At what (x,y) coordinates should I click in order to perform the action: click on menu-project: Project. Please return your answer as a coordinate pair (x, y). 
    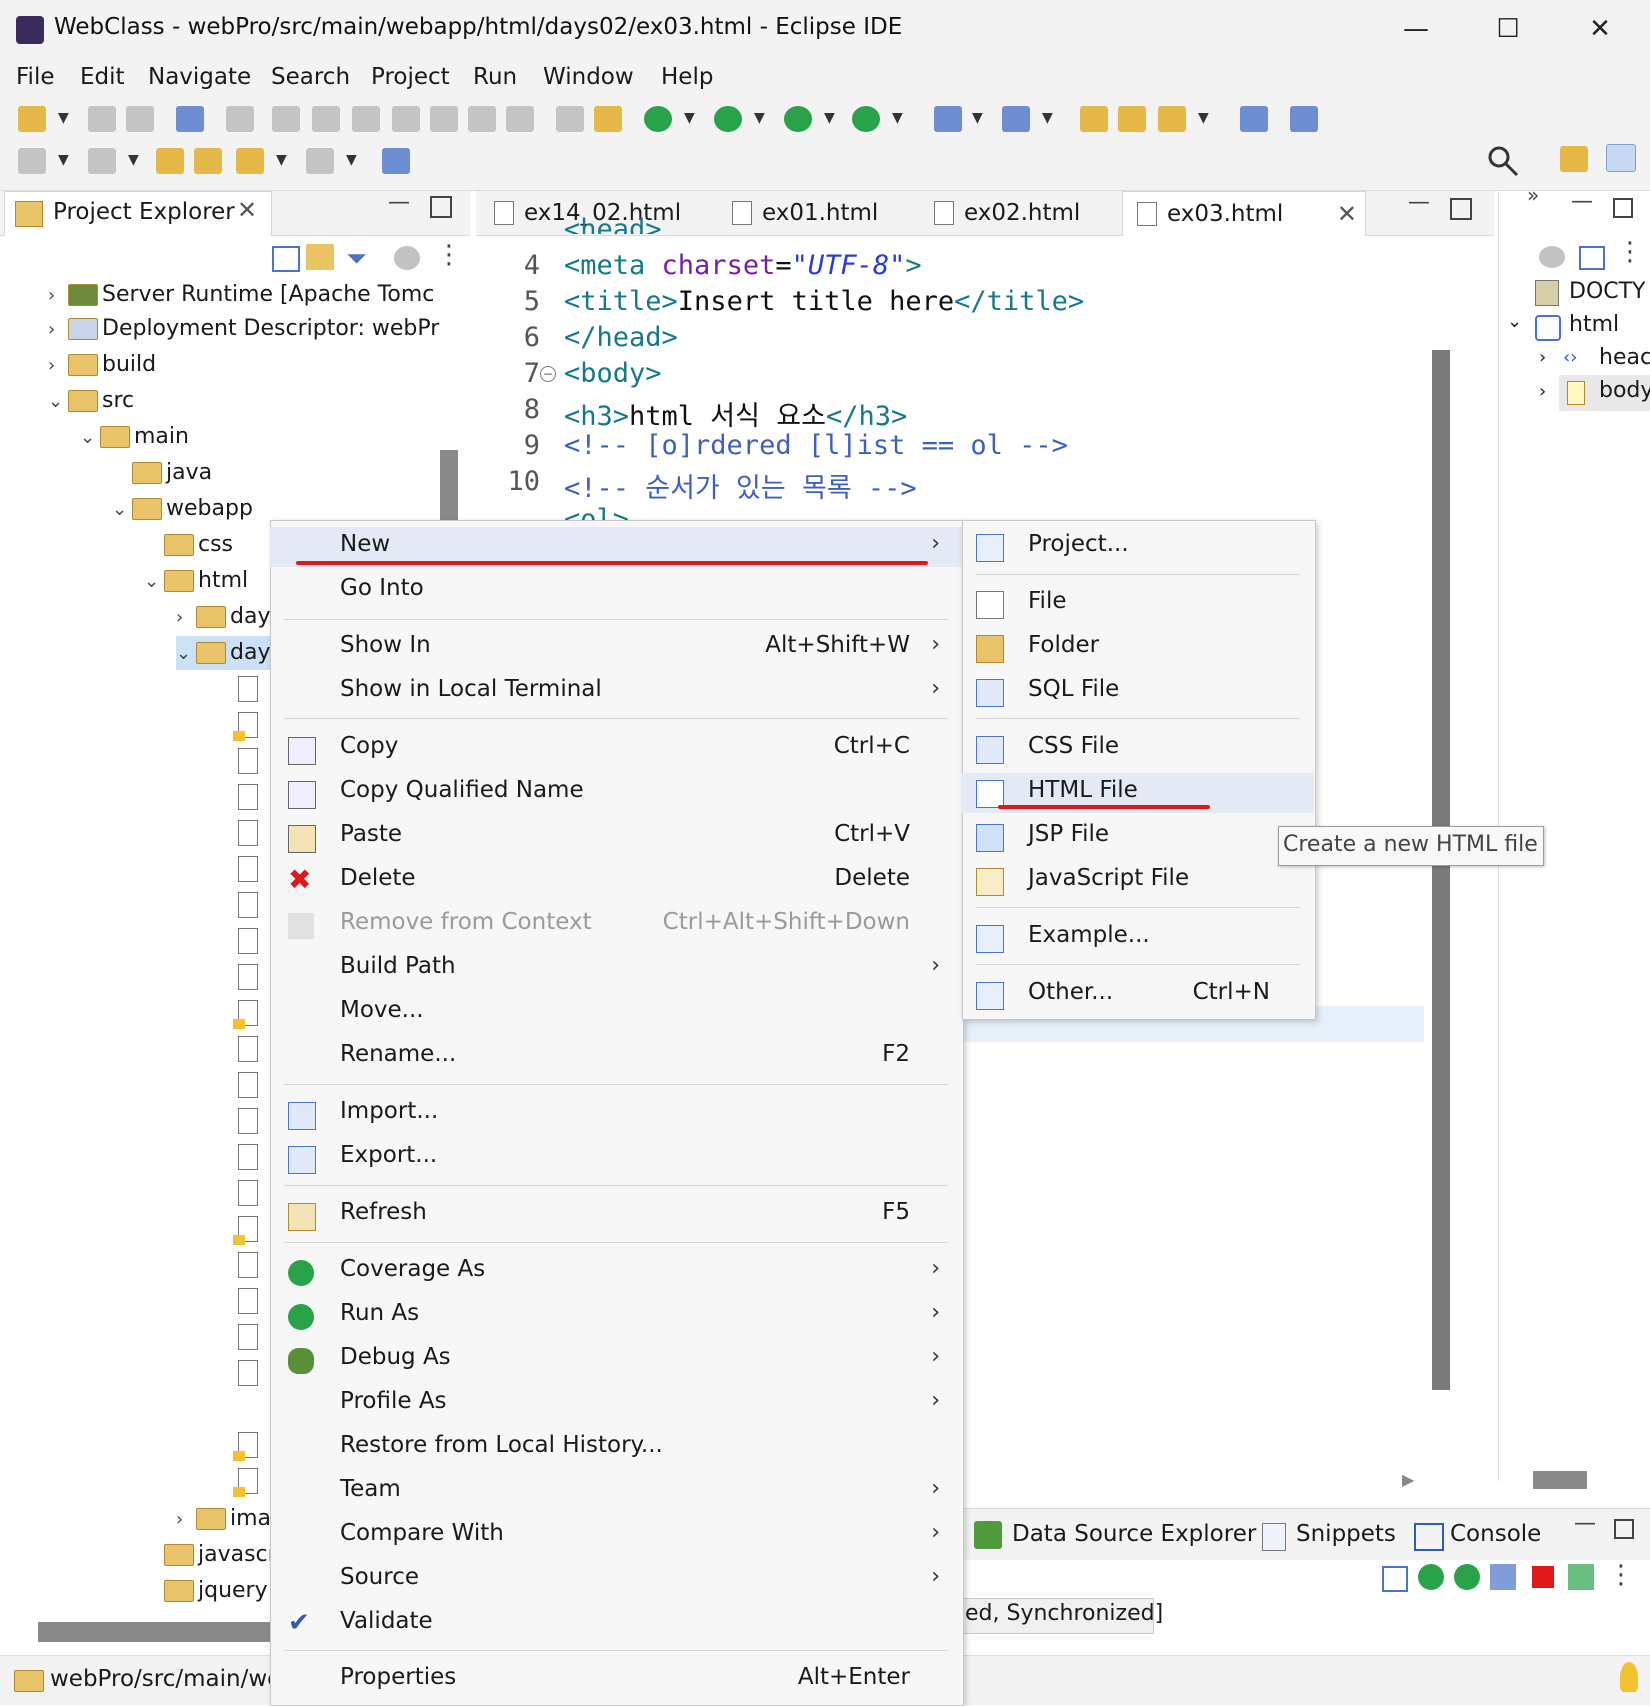
    Looking at the image, I should click on (410, 77).